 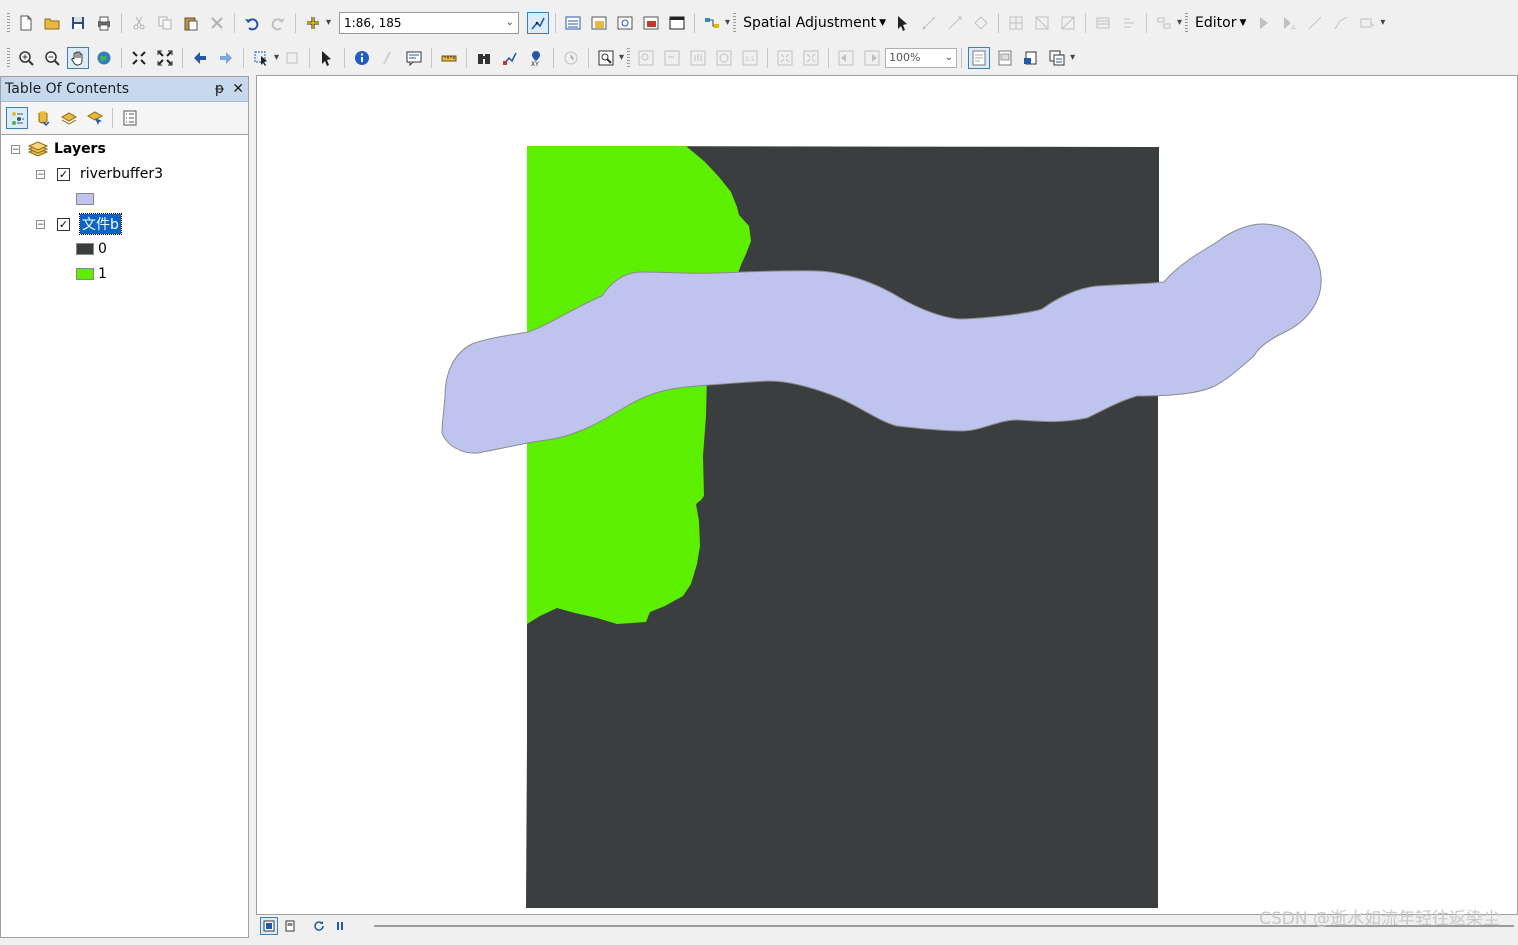 What do you see at coordinates (872, 58) in the screenshot?
I see `layout-forward-extent-icon` at bounding box center [872, 58].